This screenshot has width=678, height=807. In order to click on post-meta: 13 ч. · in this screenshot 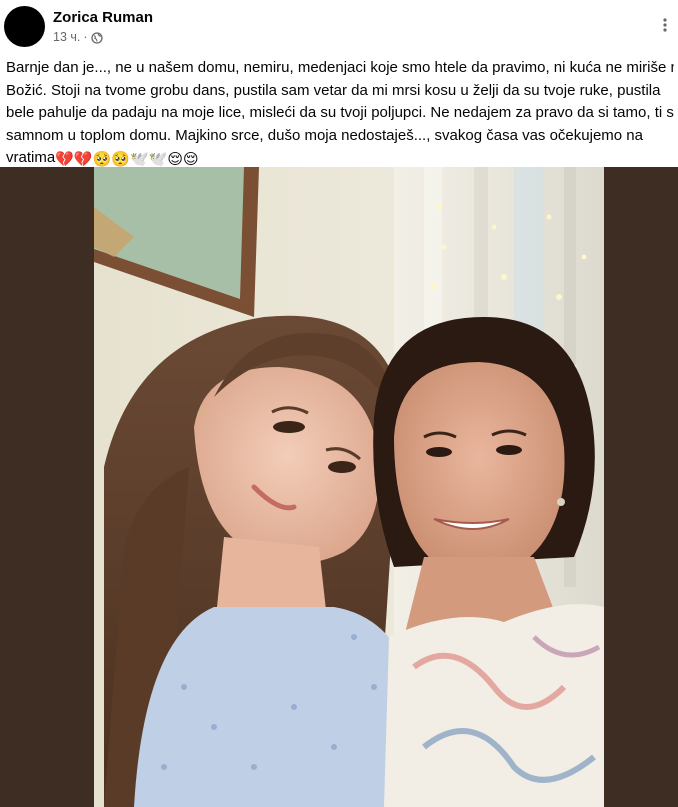, I will do `click(78, 37)`.